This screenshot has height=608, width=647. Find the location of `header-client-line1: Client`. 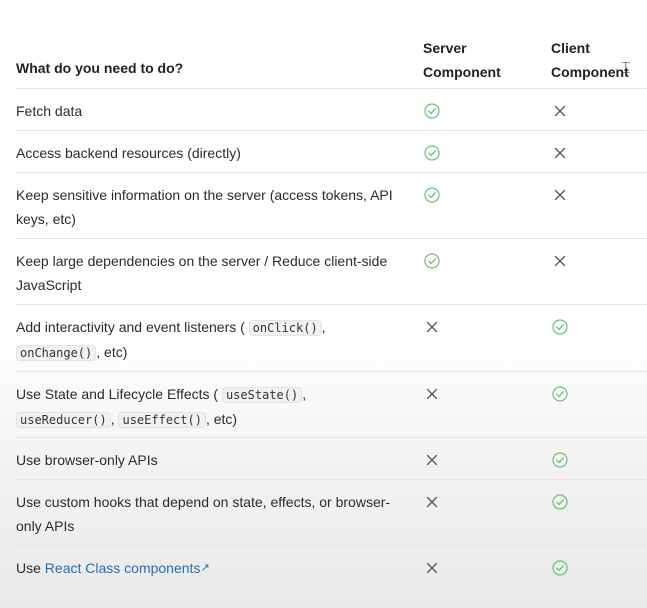

header-client-line1: Client is located at coordinates (570, 48).